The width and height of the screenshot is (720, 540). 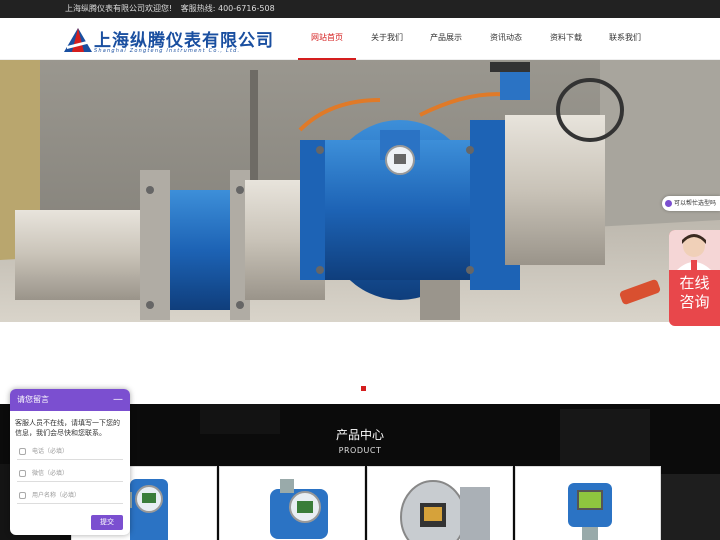 I want to click on slide-indicator, so click(x=363, y=388).